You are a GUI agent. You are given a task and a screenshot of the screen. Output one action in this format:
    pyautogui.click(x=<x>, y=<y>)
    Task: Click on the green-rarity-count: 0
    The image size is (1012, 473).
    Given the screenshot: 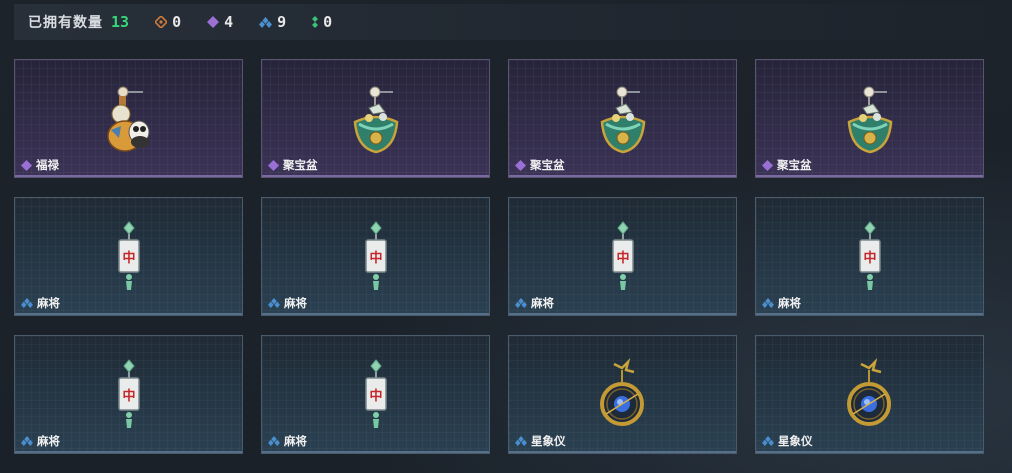 What is the action you would take?
    pyautogui.click(x=322, y=22)
    